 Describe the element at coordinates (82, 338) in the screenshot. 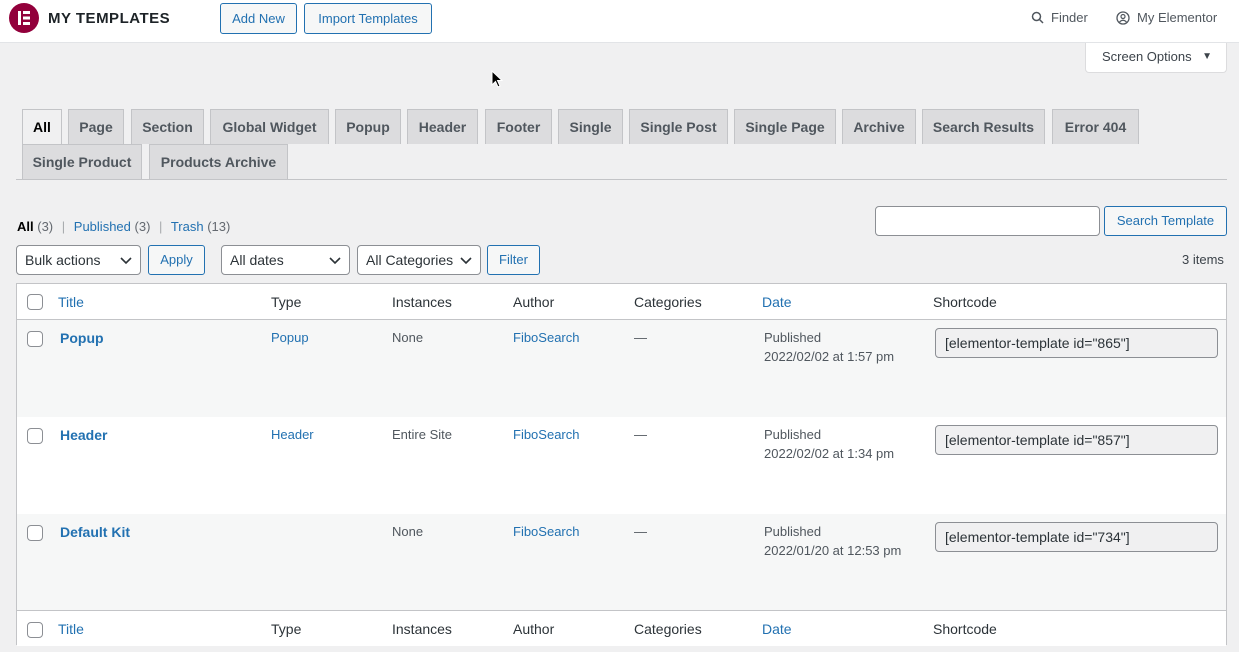

I see `row-title: Popup` at that location.